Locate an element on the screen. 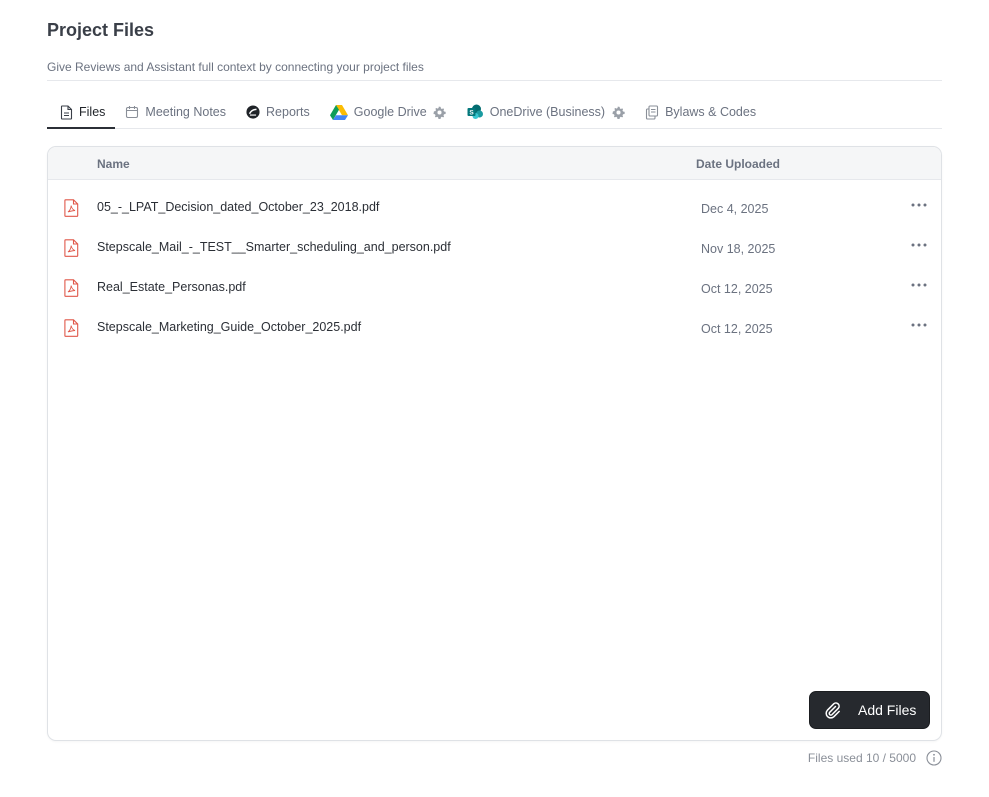 The height and width of the screenshot is (797, 989). onedrive-settings-gear-icon is located at coordinates (618, 112).